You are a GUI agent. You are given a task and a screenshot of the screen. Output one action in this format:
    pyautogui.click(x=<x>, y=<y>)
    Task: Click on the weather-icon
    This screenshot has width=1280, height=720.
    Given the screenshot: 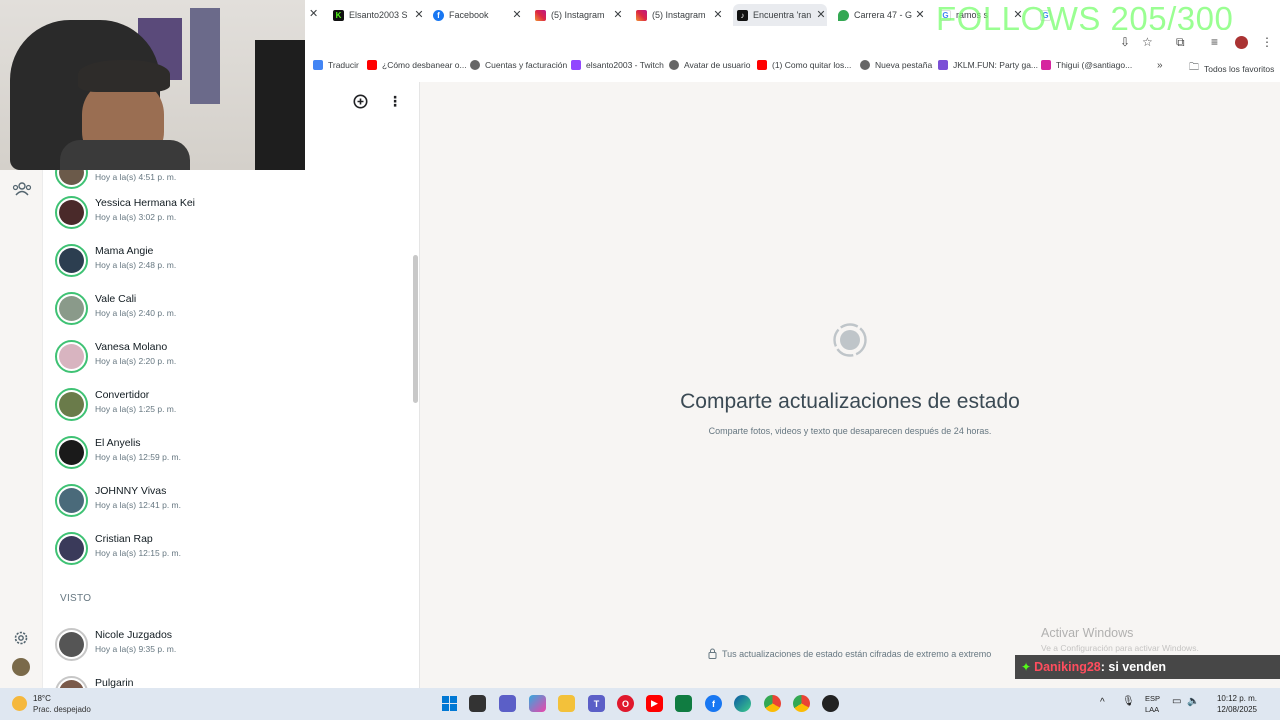 What is the action you would take?
    pyautogui.click(x=19, y=703)
    